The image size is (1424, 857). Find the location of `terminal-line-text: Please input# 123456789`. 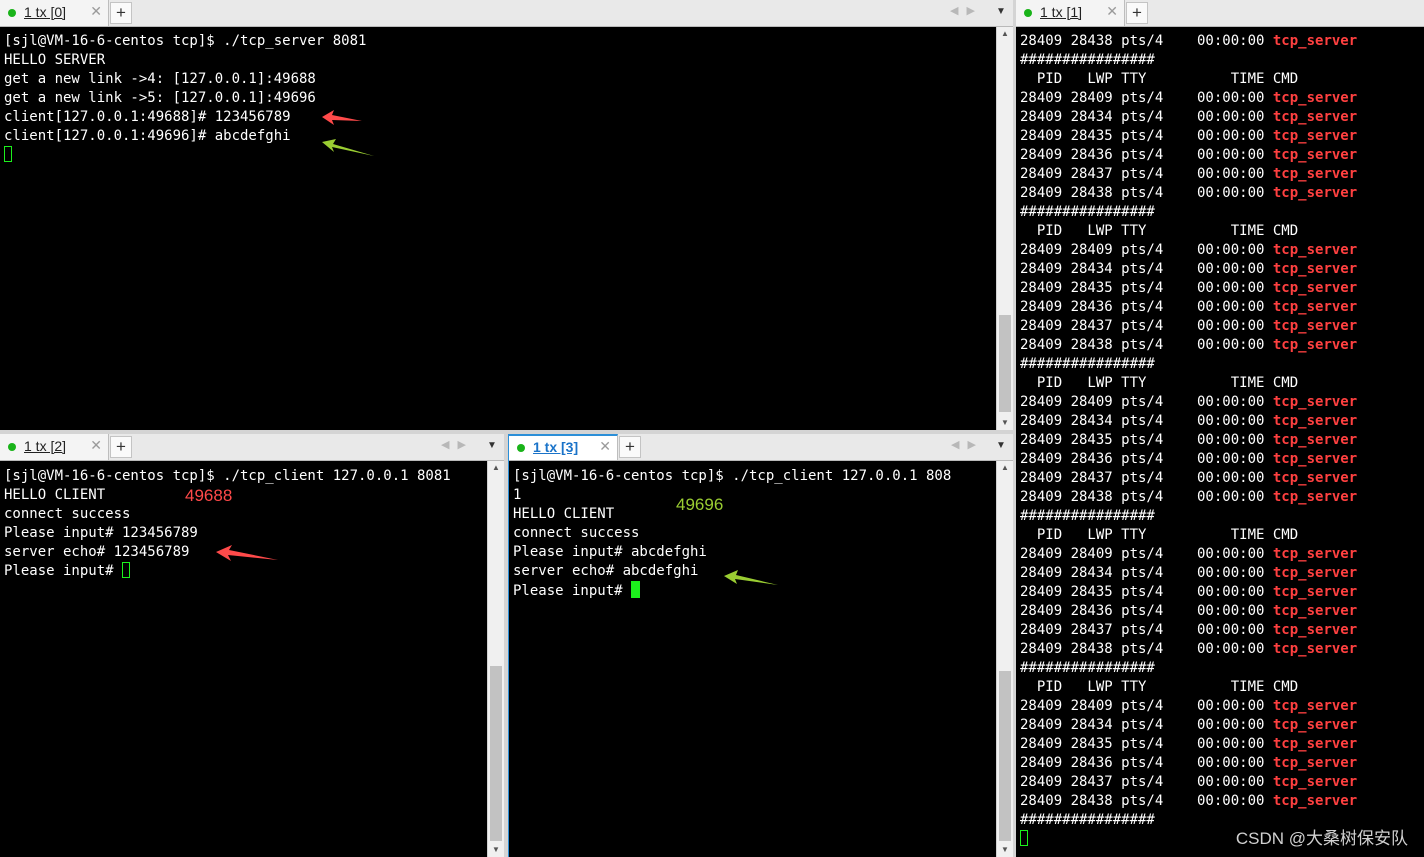

terminal-line-text: Please input# 123456789 is located at coordinates (101, 533).